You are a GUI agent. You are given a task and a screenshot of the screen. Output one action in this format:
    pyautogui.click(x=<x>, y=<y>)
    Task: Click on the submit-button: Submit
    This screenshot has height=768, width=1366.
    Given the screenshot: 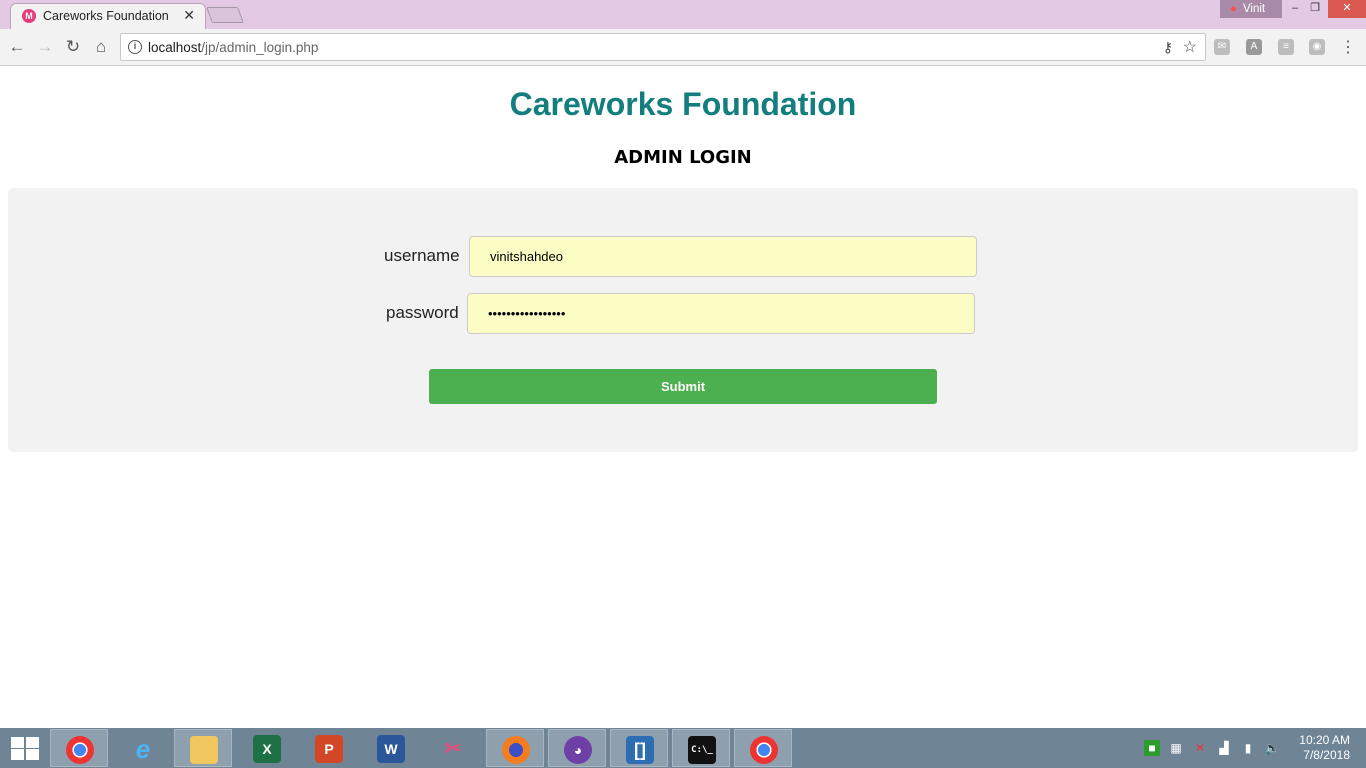 What is the action you would take?
    pyautogui.click(x=683, y=386)
    